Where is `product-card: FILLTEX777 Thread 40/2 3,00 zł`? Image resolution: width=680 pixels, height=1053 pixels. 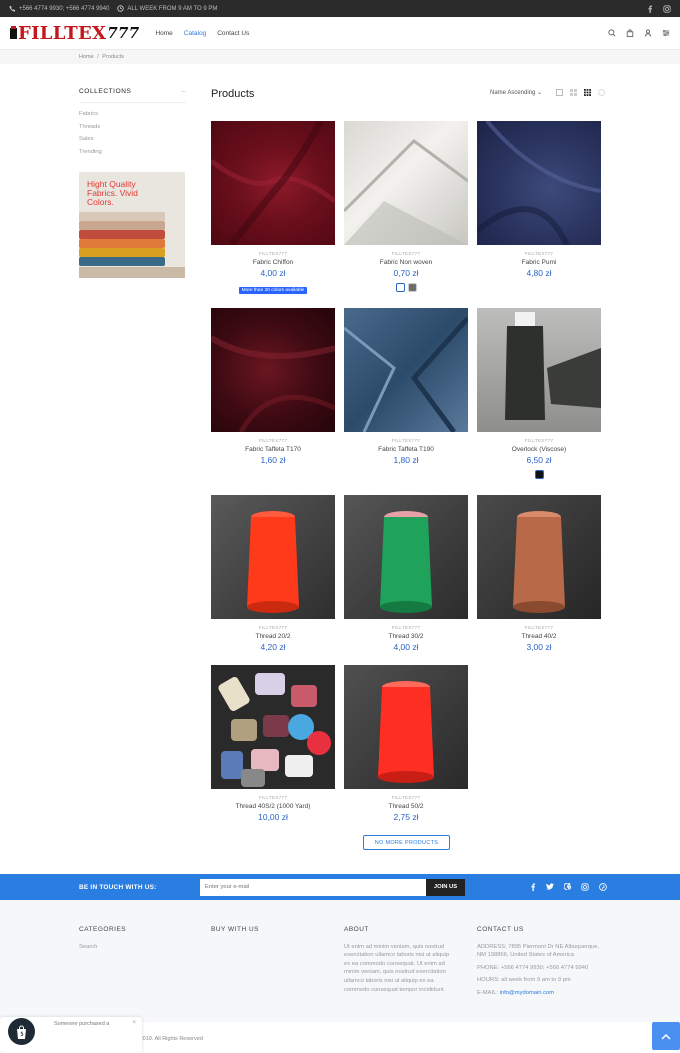
product-card: FILLTEX777 Thread 40/2 3,00 zł is located at coordinates (539, 573).